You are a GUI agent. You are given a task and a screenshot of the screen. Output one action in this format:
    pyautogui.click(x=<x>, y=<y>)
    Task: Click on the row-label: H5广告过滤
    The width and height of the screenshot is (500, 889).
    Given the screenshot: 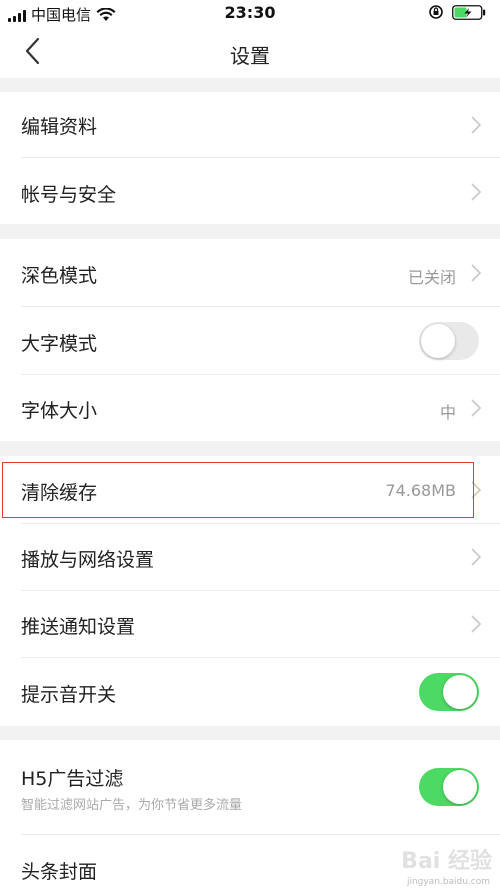 What is the action you would take?
    pyautogui.click(x=72, y=779)
    